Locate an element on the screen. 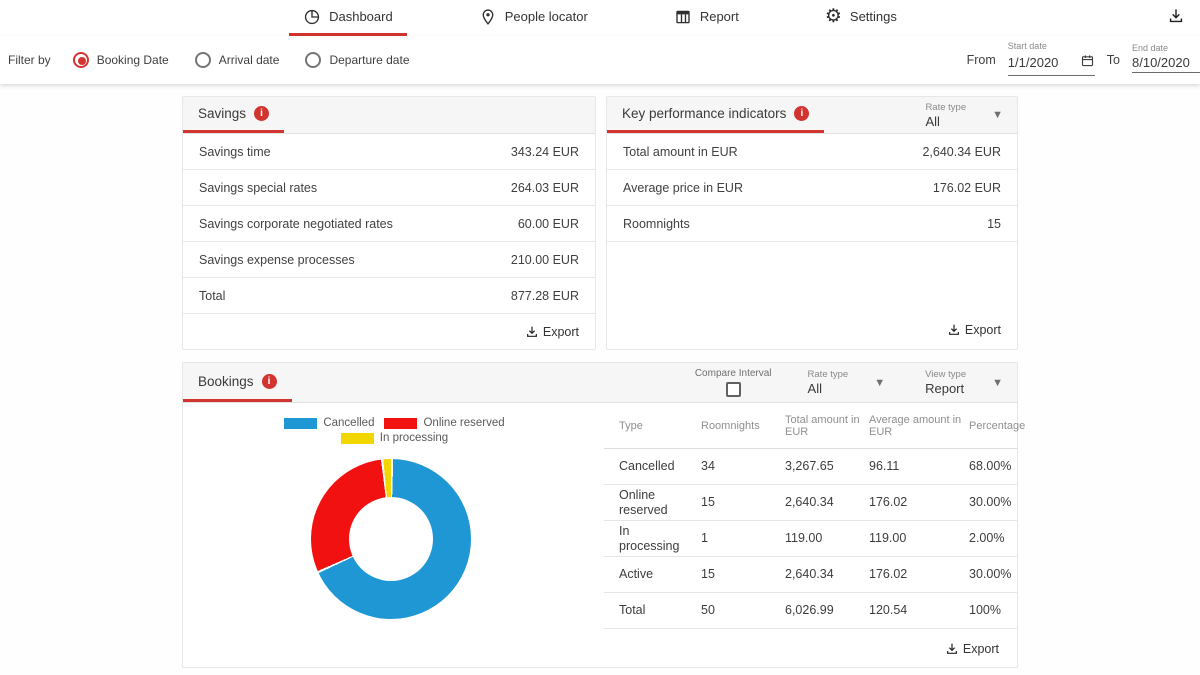 The height and width of the screenshot is (675, 1200). radio-selected-icon is located at coordinates (80, 60).